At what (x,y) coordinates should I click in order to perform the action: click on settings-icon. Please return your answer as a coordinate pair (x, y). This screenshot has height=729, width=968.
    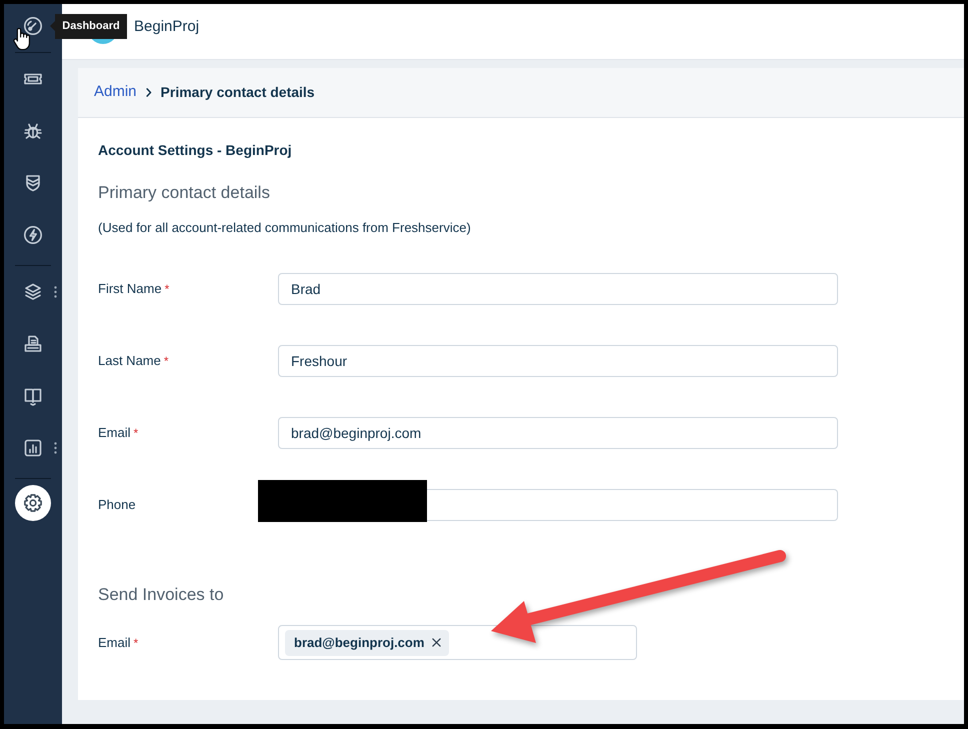
    Looking at the image, I should click on (33, 503).